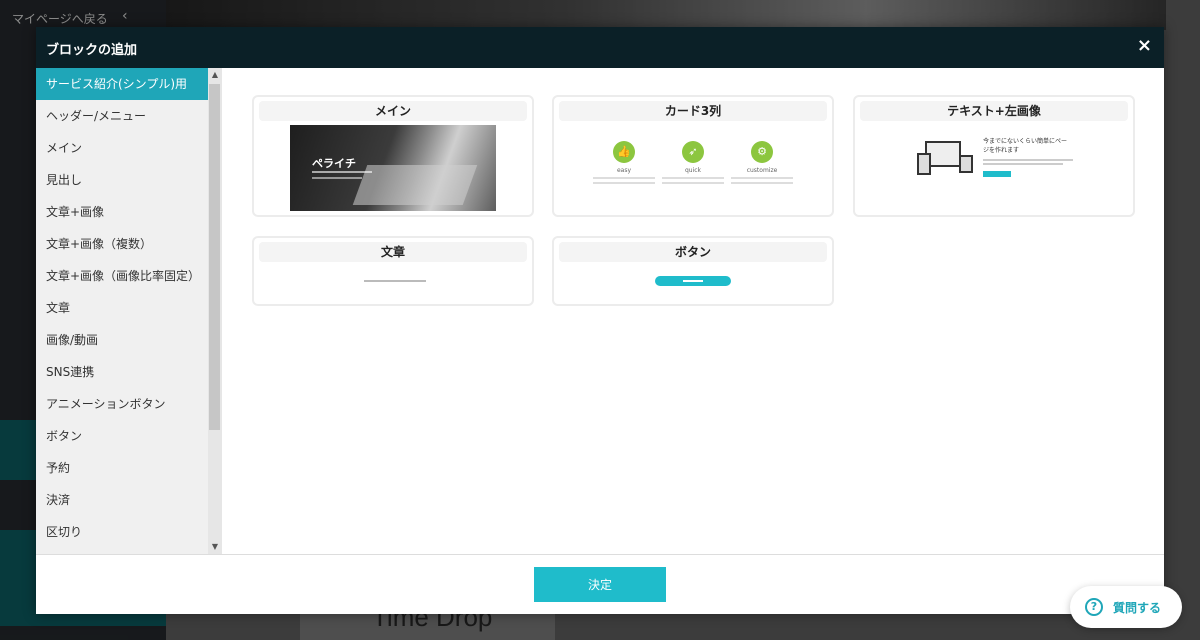  Describe the element at coordinates (129, 340) in the screenshot. I see `category-item: 画像/動画` at that location.